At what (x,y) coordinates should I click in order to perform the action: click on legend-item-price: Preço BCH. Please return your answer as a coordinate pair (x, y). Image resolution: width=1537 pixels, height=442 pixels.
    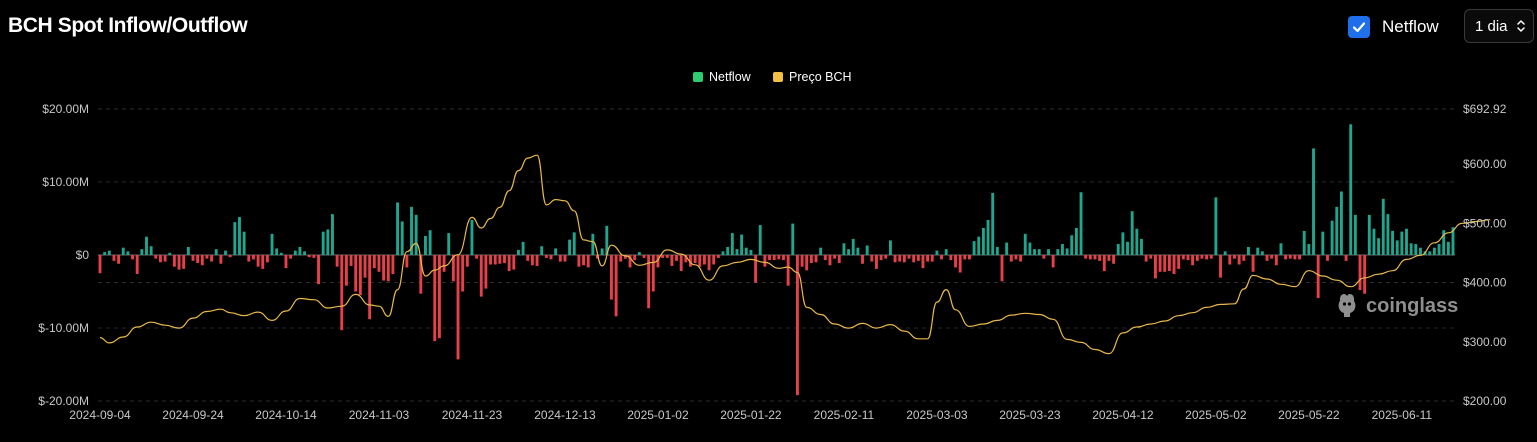
    Looking at the image, I should click on (812, 77).